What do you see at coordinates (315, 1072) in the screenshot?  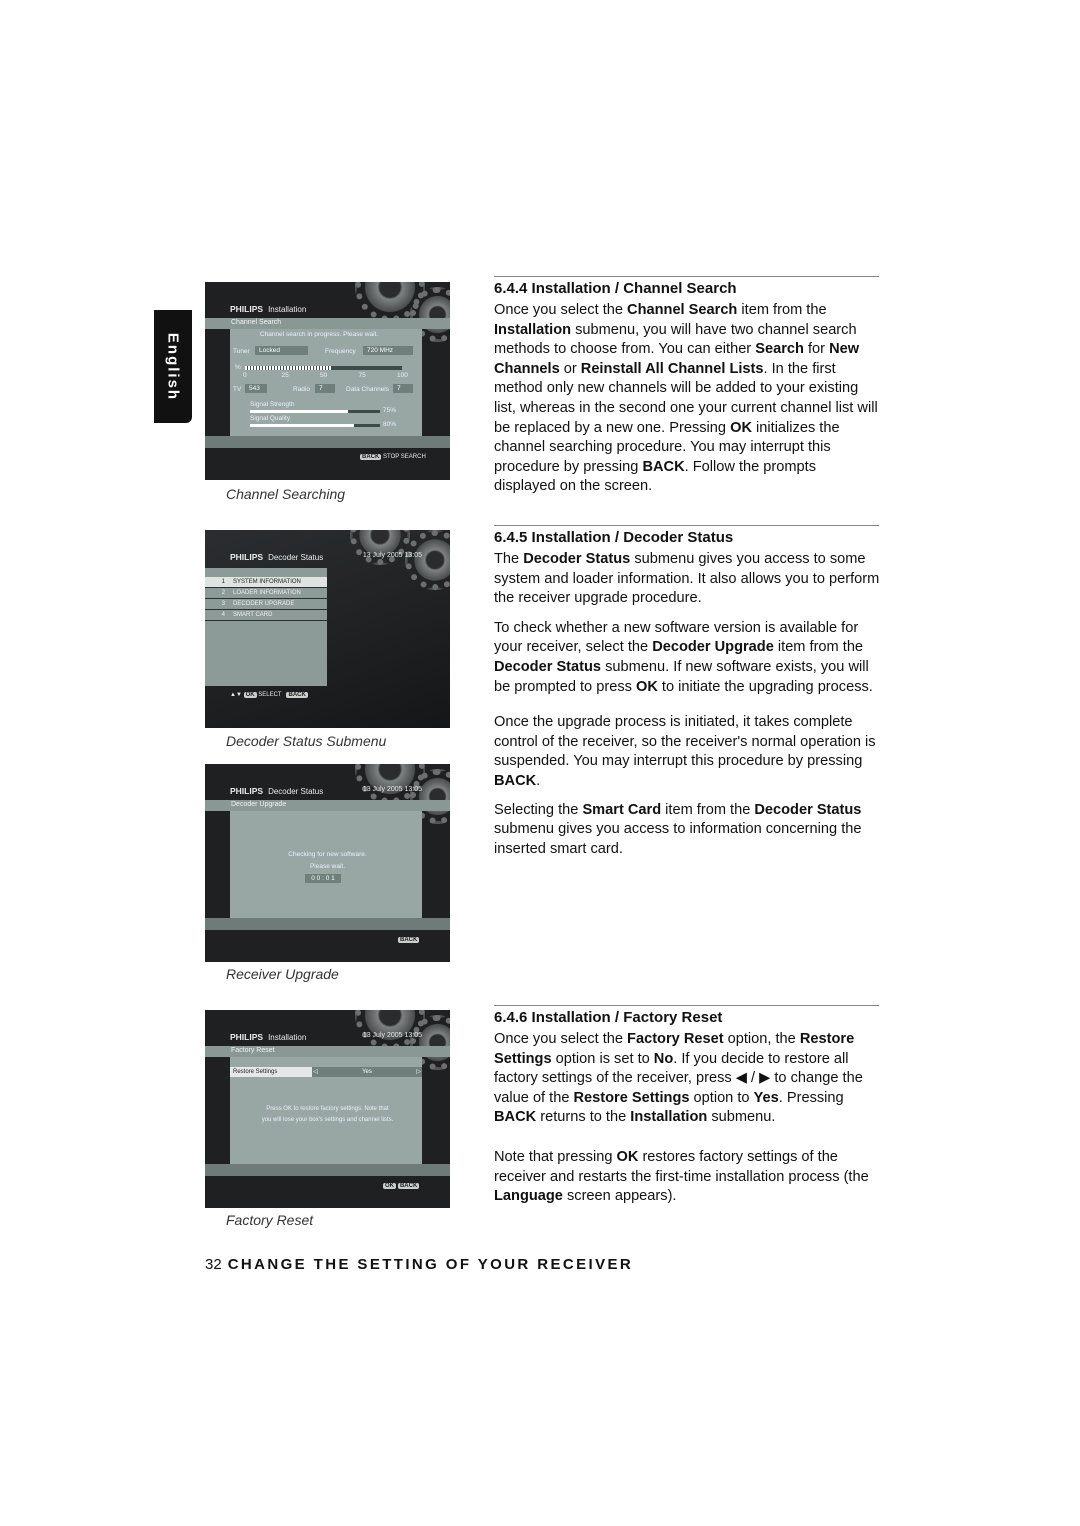 I see `left-arrow-icon: ◁` at bounding box center [315, 1072].